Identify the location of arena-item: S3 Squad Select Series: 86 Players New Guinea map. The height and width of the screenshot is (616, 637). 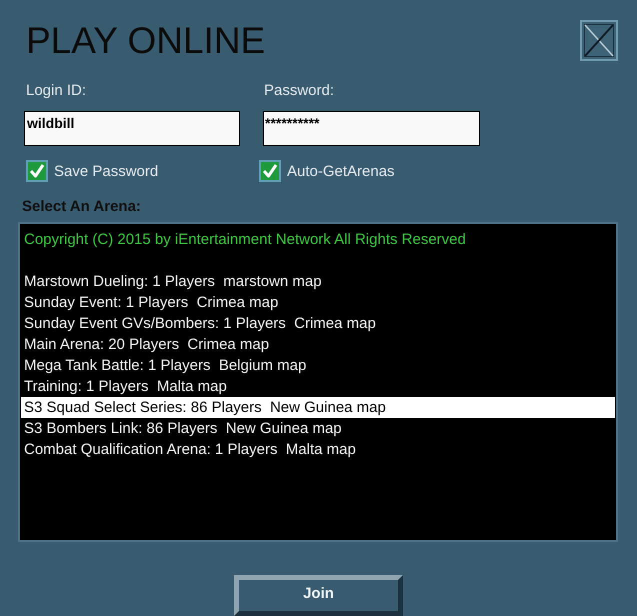
(318, 407).